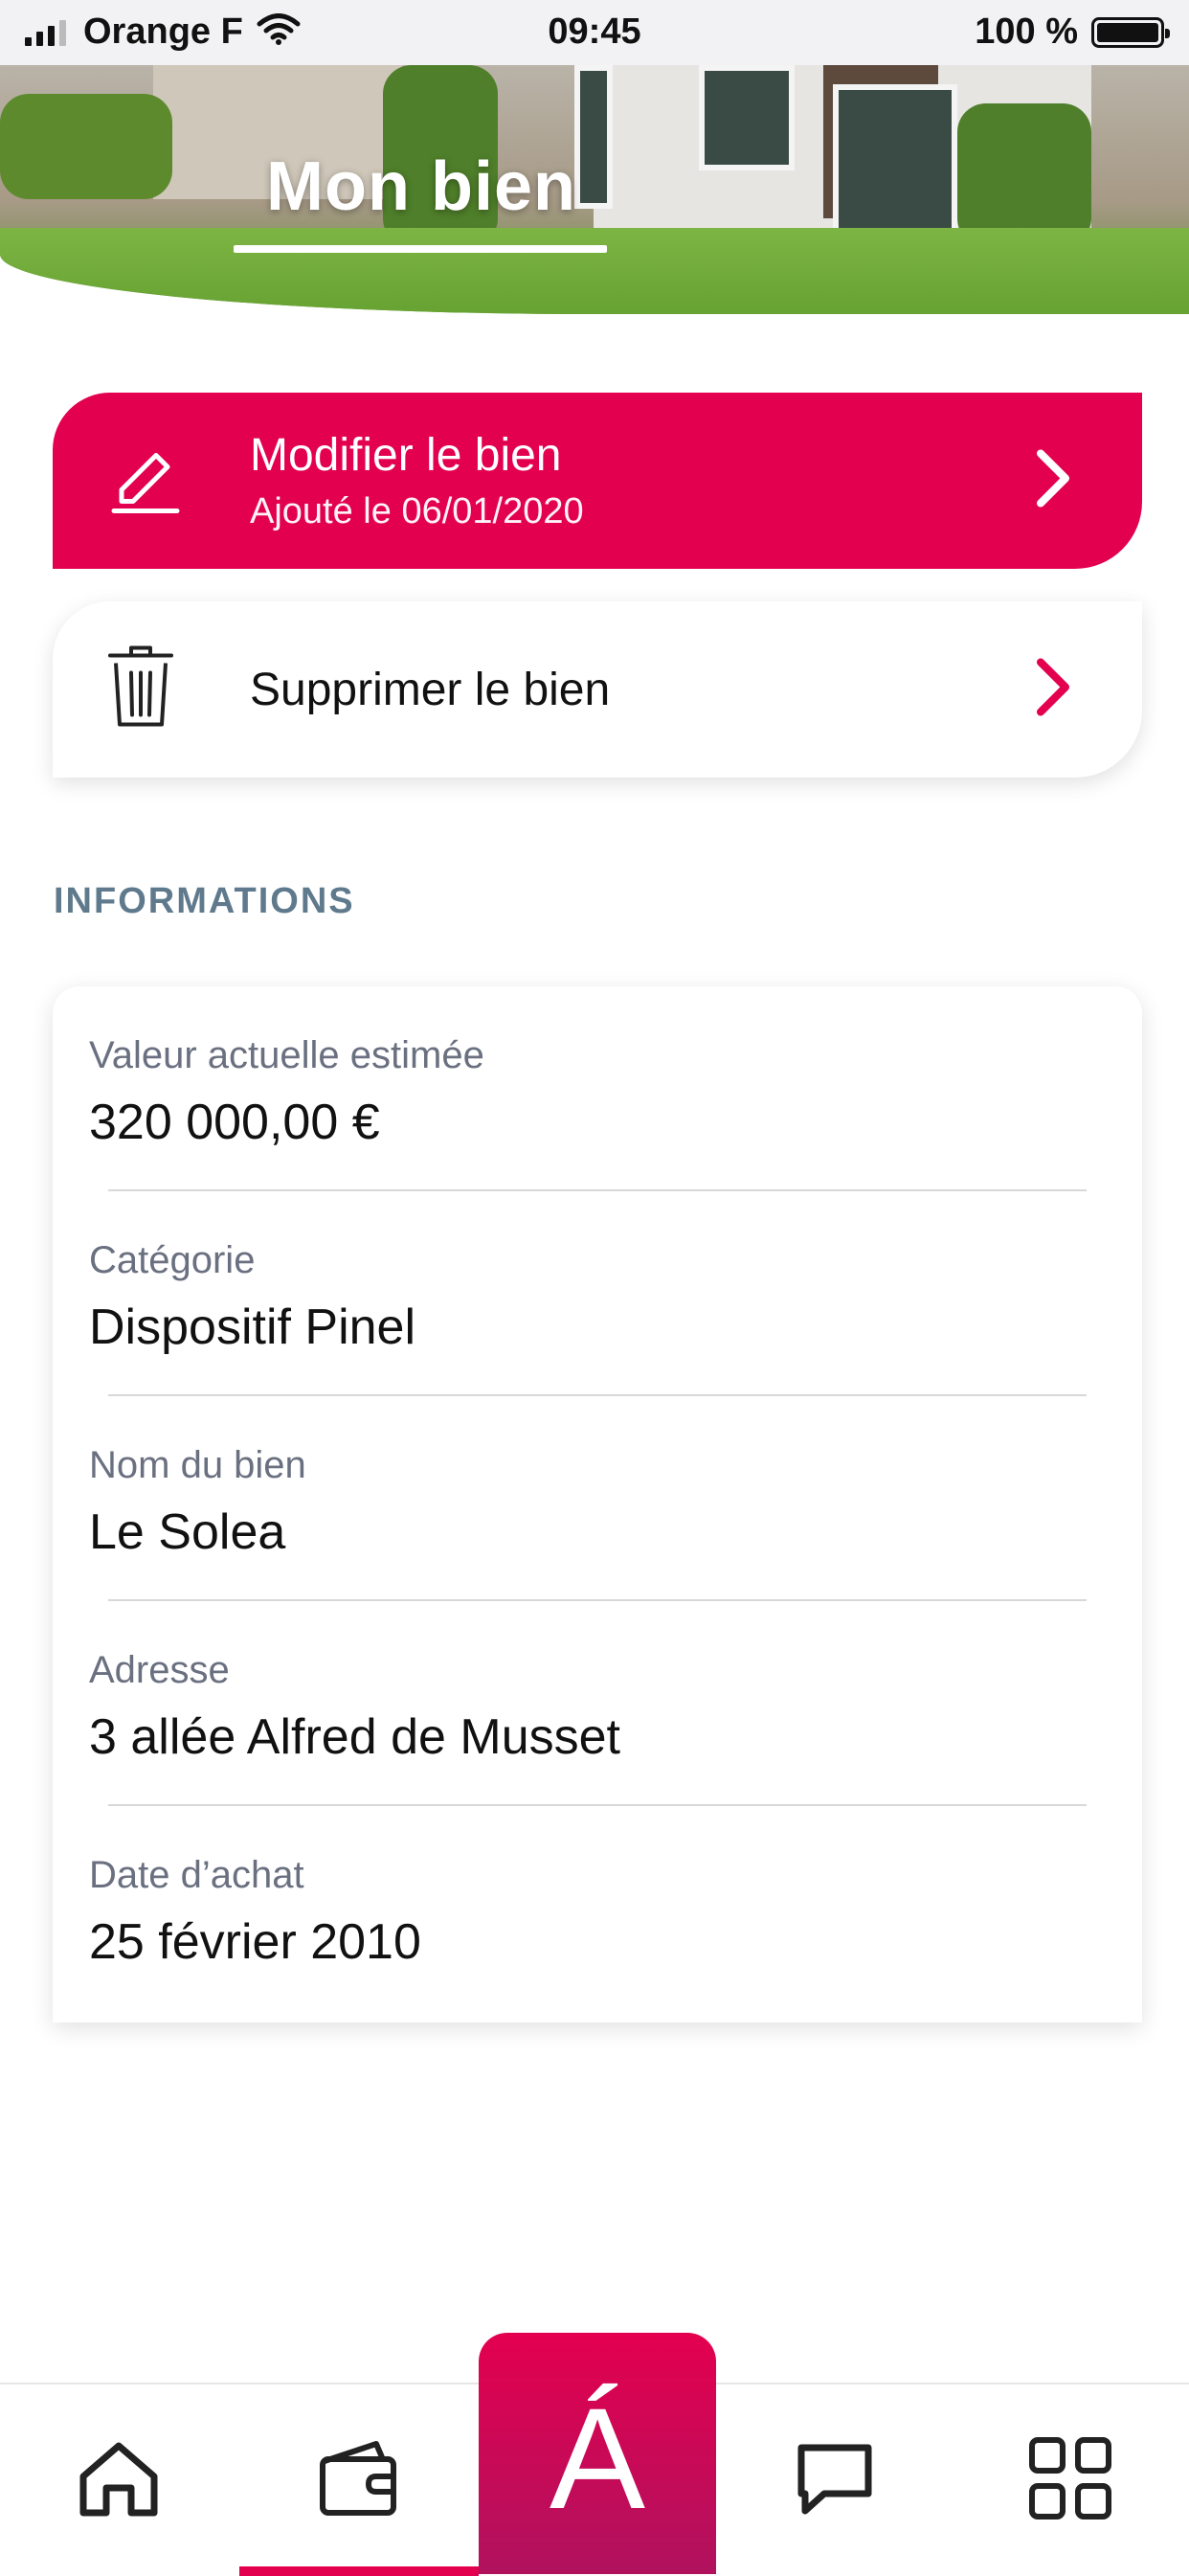 The width and height of the screenshot is (1189, 2576). What do you see at coordinates (597, 1088) in the screenshot?
I see `info-row-estimated-value: Valeur actuelle estimée 320 000,00 €` at bounding box center [597, 1088].